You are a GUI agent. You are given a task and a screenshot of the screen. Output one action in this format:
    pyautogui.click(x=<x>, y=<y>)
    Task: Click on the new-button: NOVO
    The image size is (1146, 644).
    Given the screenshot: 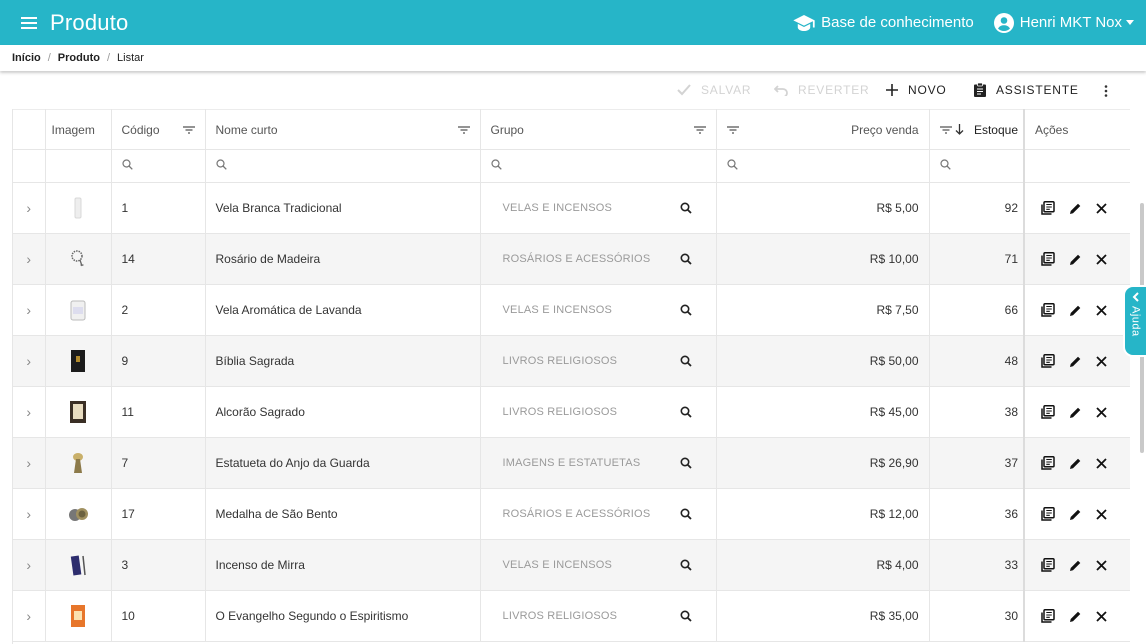 What is the action you would take?
    pyautogui.click(x=916, y=90)
    